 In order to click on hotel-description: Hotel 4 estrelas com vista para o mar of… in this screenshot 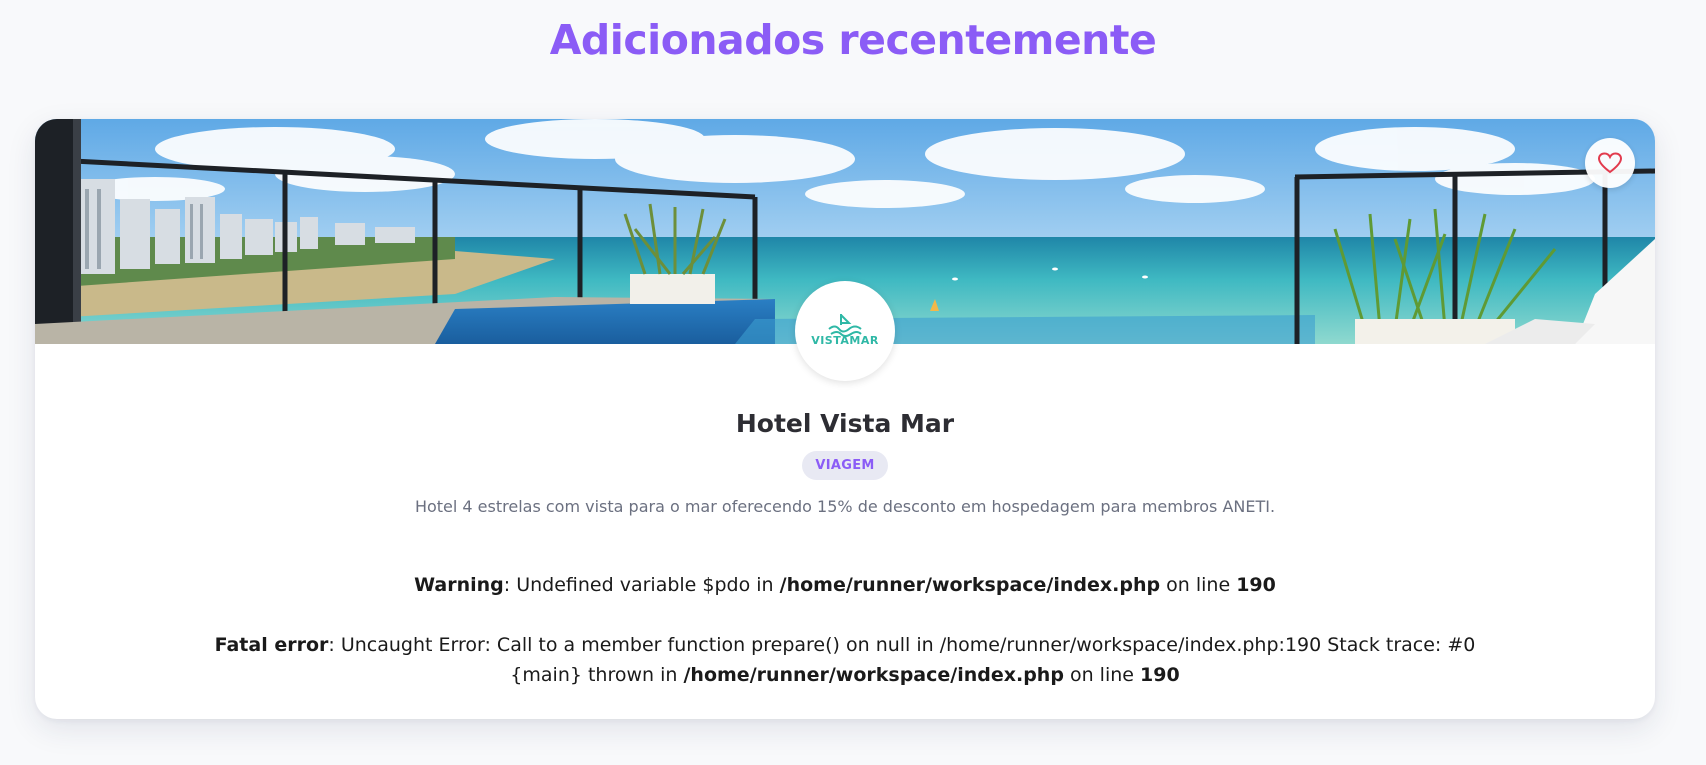, I will do `click(845, 506)`.